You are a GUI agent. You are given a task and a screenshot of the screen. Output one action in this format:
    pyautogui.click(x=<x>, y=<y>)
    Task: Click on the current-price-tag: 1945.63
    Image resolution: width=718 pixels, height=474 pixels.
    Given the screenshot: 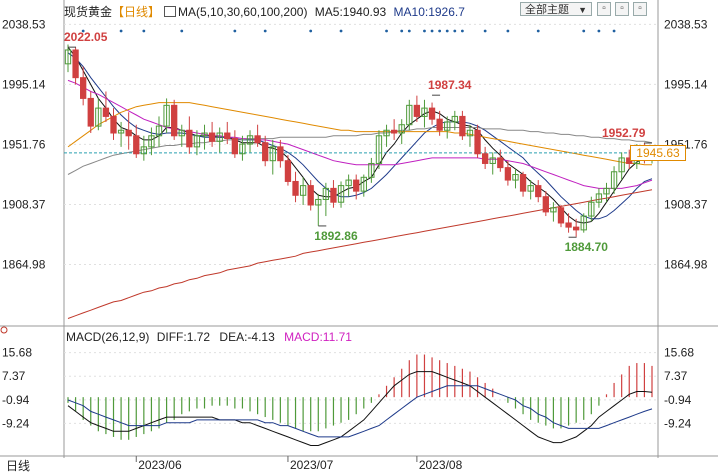 What is the action you would take?
    pyautogui.click(x=658, y=152)
    